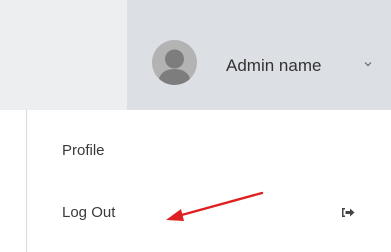 This screenshot has width=391, height=252. What do you see at coordinates (174, 67) in the screenshot?
I see `user-silhouette-icon` at bounding box center [174, 67].